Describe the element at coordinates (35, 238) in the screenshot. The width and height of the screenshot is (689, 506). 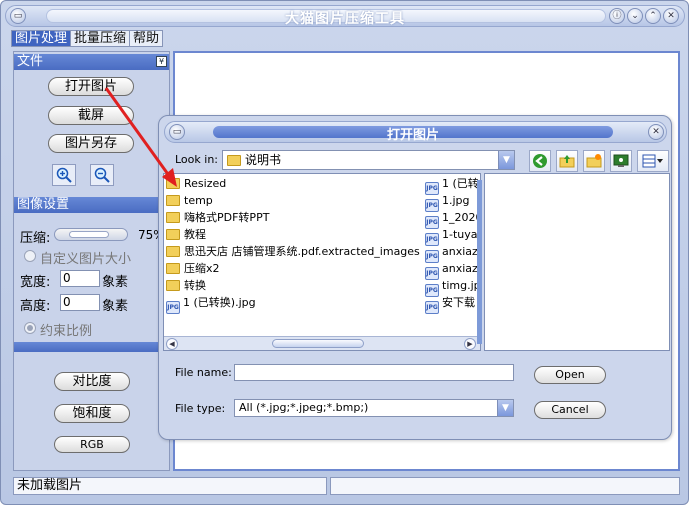
I see `compress-label: 压缩:` at that location.